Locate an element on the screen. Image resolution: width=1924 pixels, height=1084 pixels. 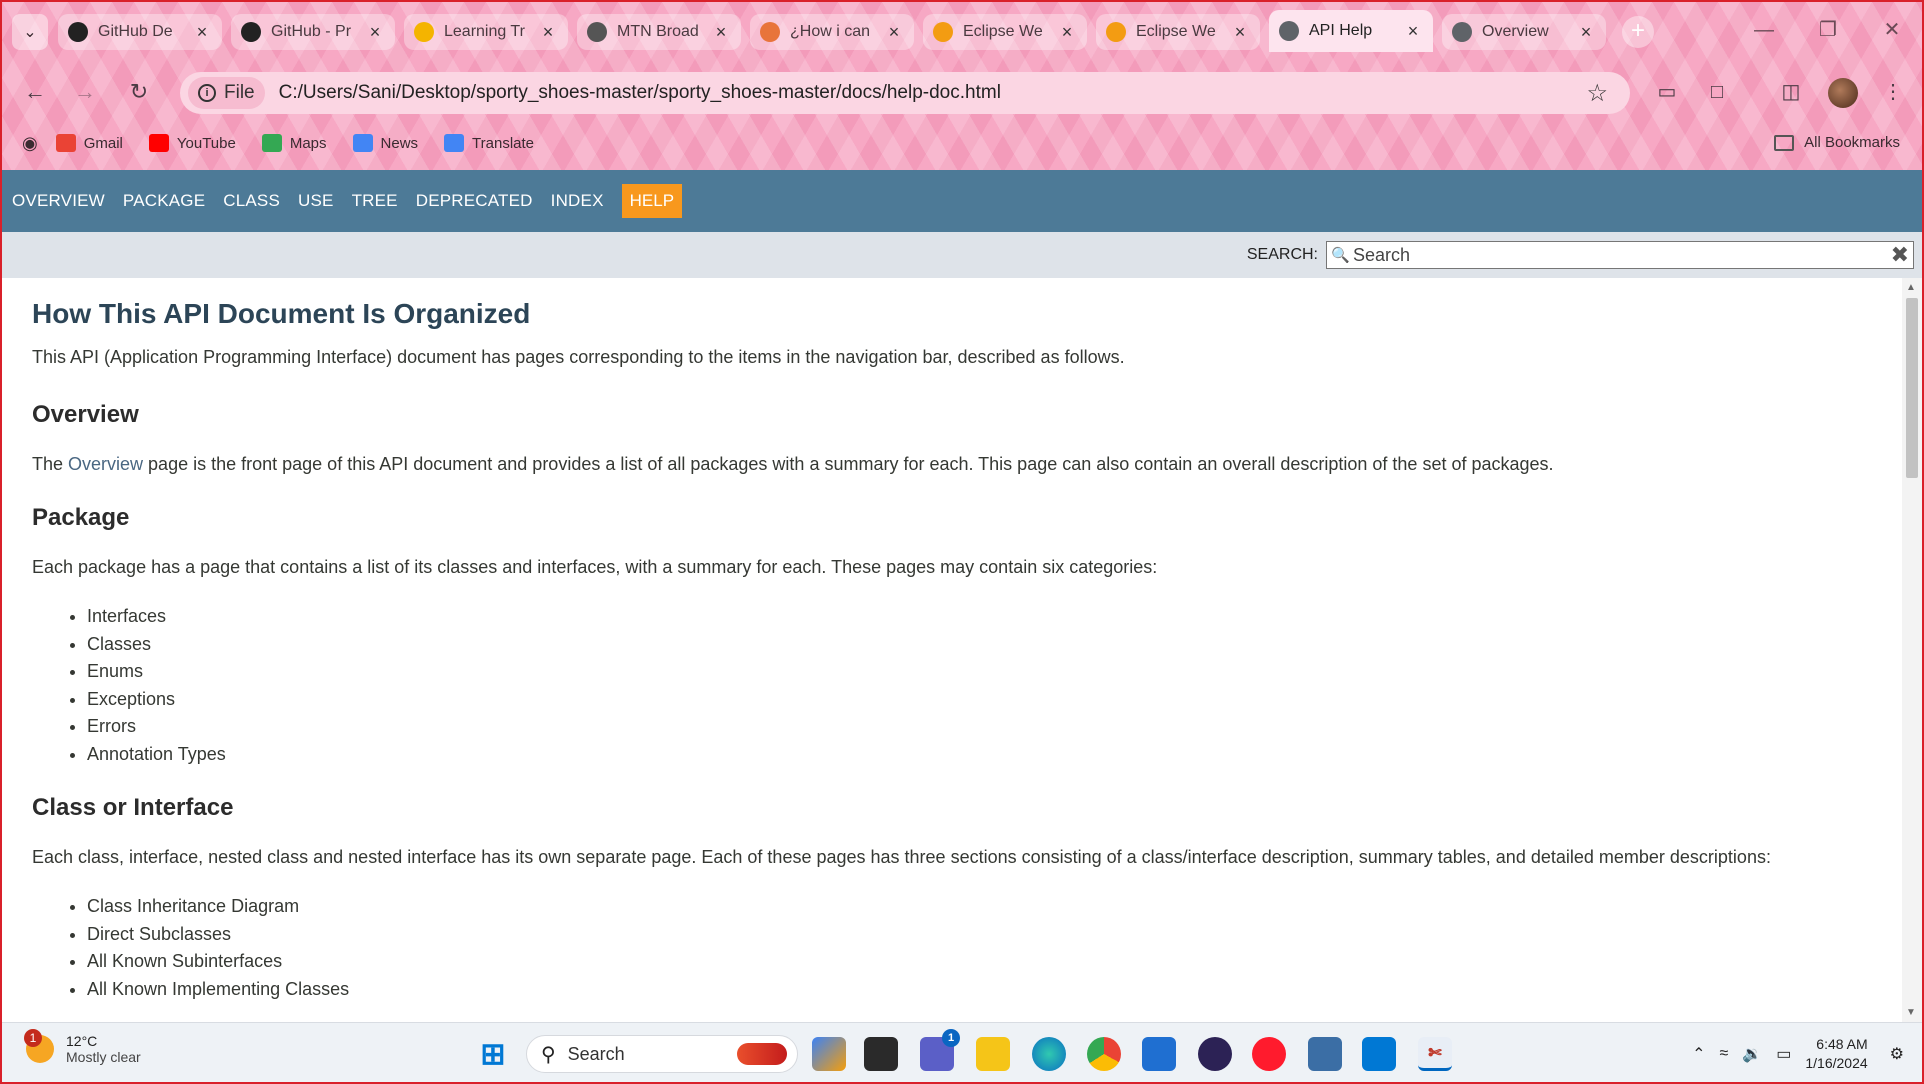
store-icon is located at coordinates (1159, 1054).